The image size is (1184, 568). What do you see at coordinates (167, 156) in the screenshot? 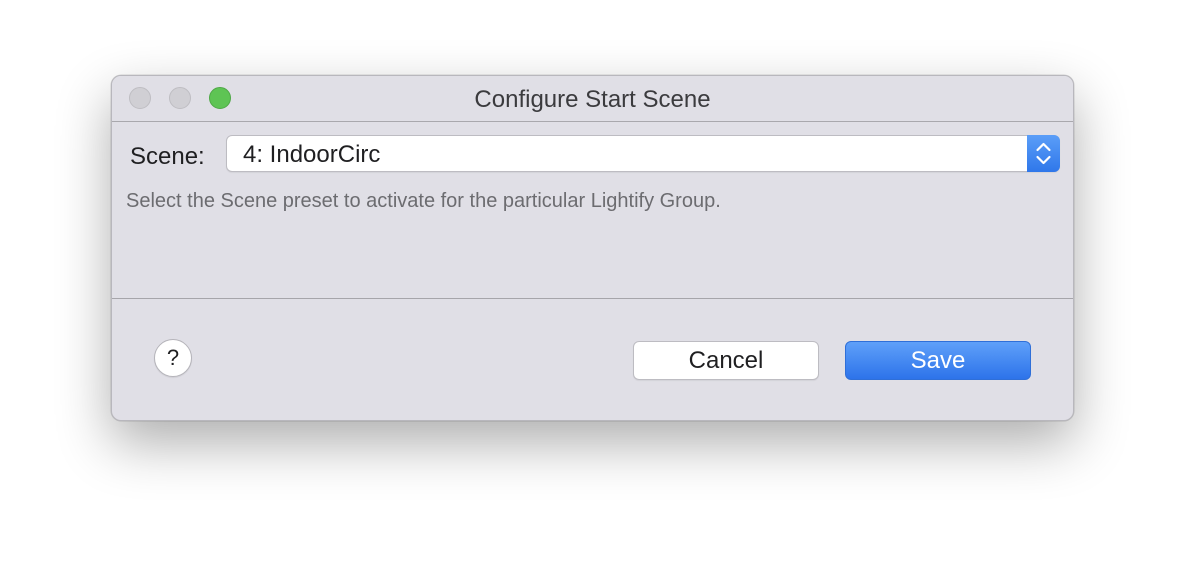
I see `scene-label: Scene:` at bounding box center [167, 156].